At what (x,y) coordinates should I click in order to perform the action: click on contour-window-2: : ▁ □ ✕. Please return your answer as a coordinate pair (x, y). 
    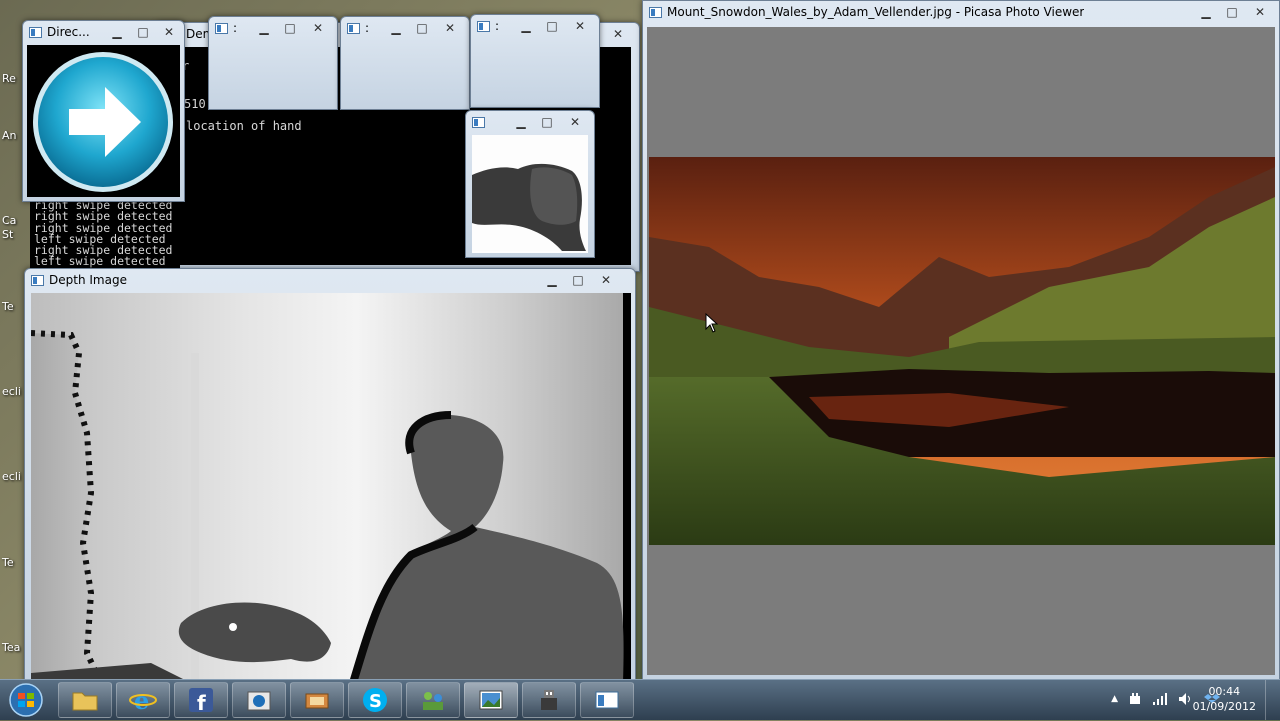
    Looking at the image, I should click on (405, 63).